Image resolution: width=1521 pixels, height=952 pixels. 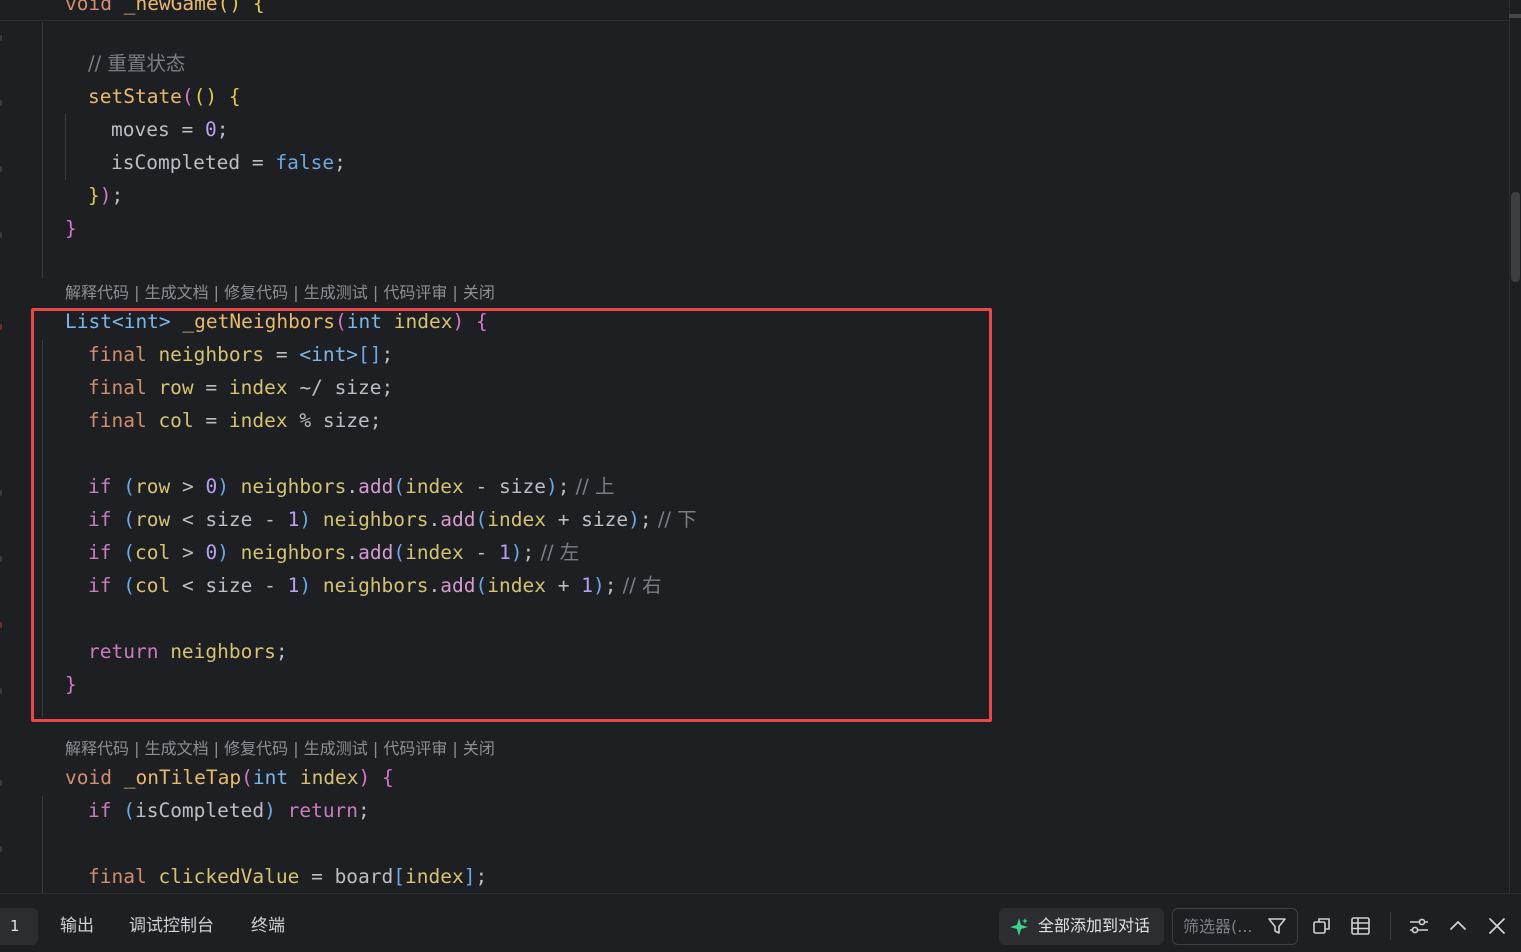 I want to click on code-token: 0, so click(x=210, y=129).